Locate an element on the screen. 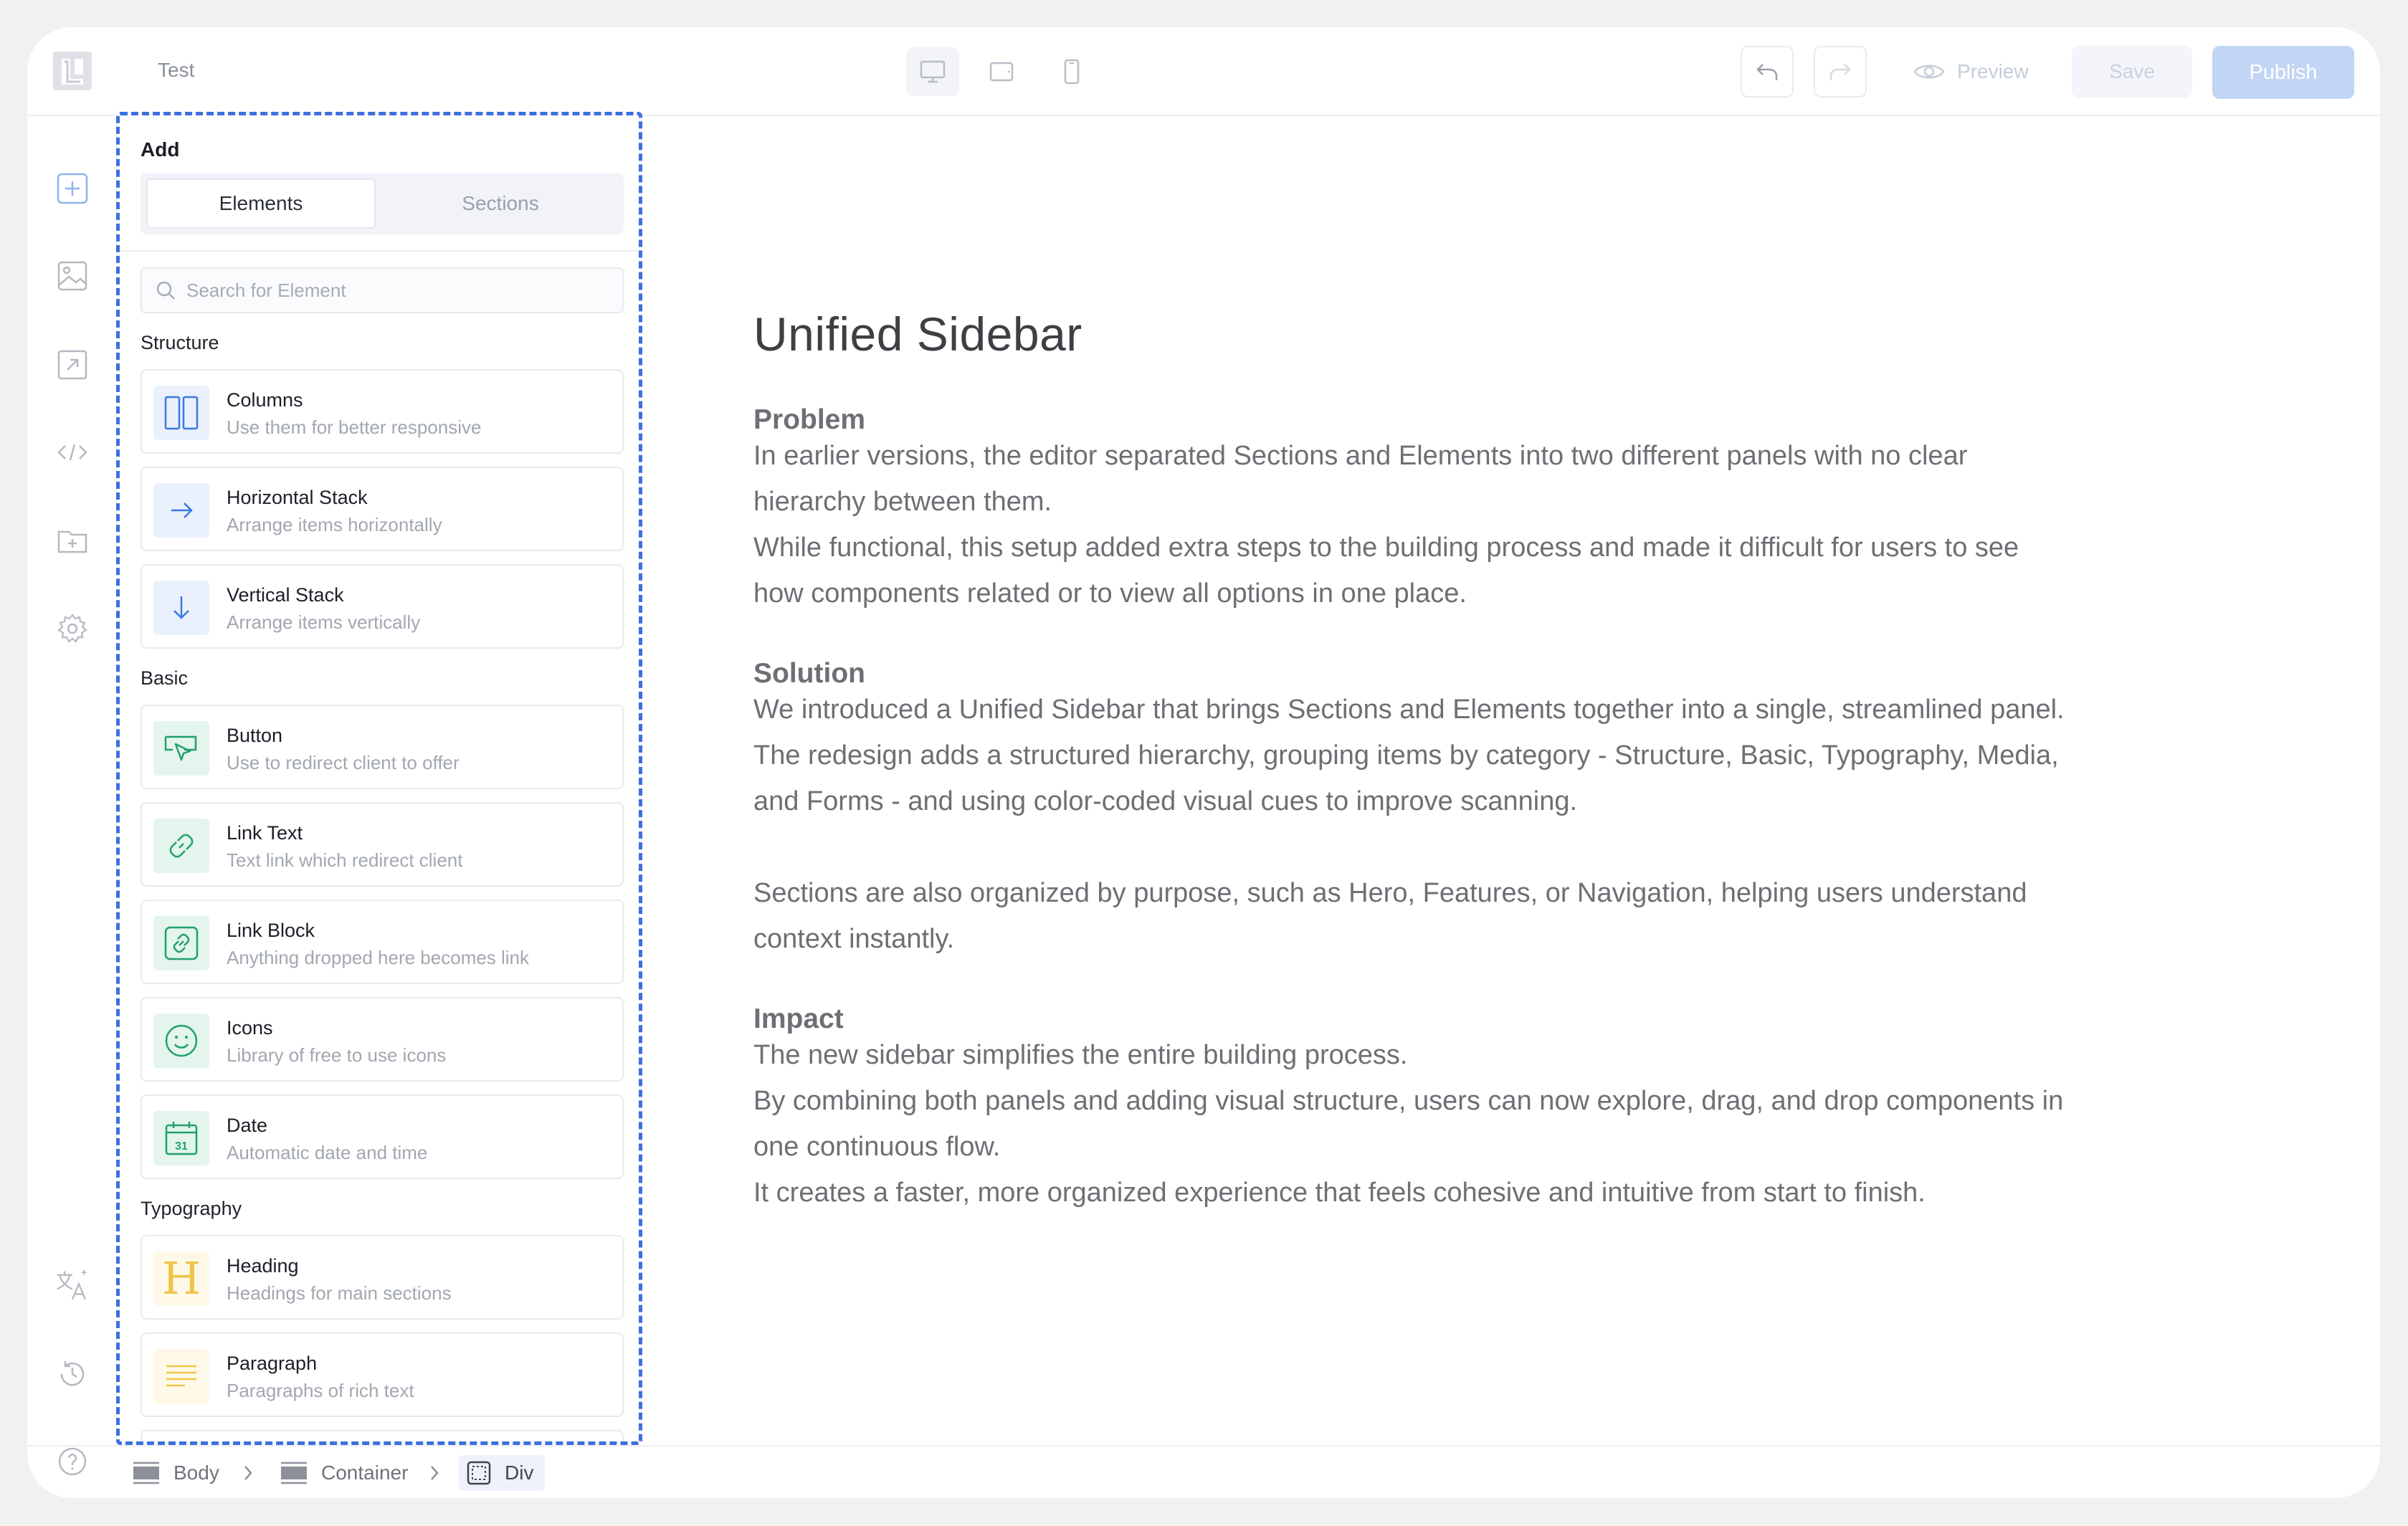 The height and width of the screenshot is (1526, 2408). category-typography: Typography is located at coordinates (191, 1208).